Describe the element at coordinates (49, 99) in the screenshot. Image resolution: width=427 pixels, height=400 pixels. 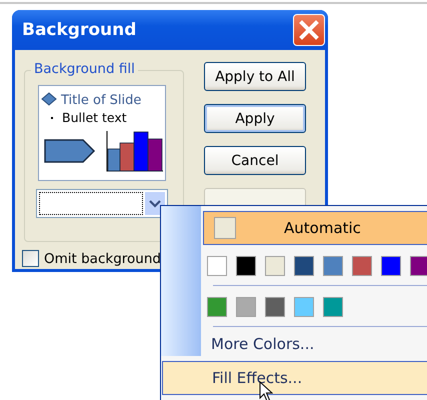
I see `diamond-bullet-icon` at that location.